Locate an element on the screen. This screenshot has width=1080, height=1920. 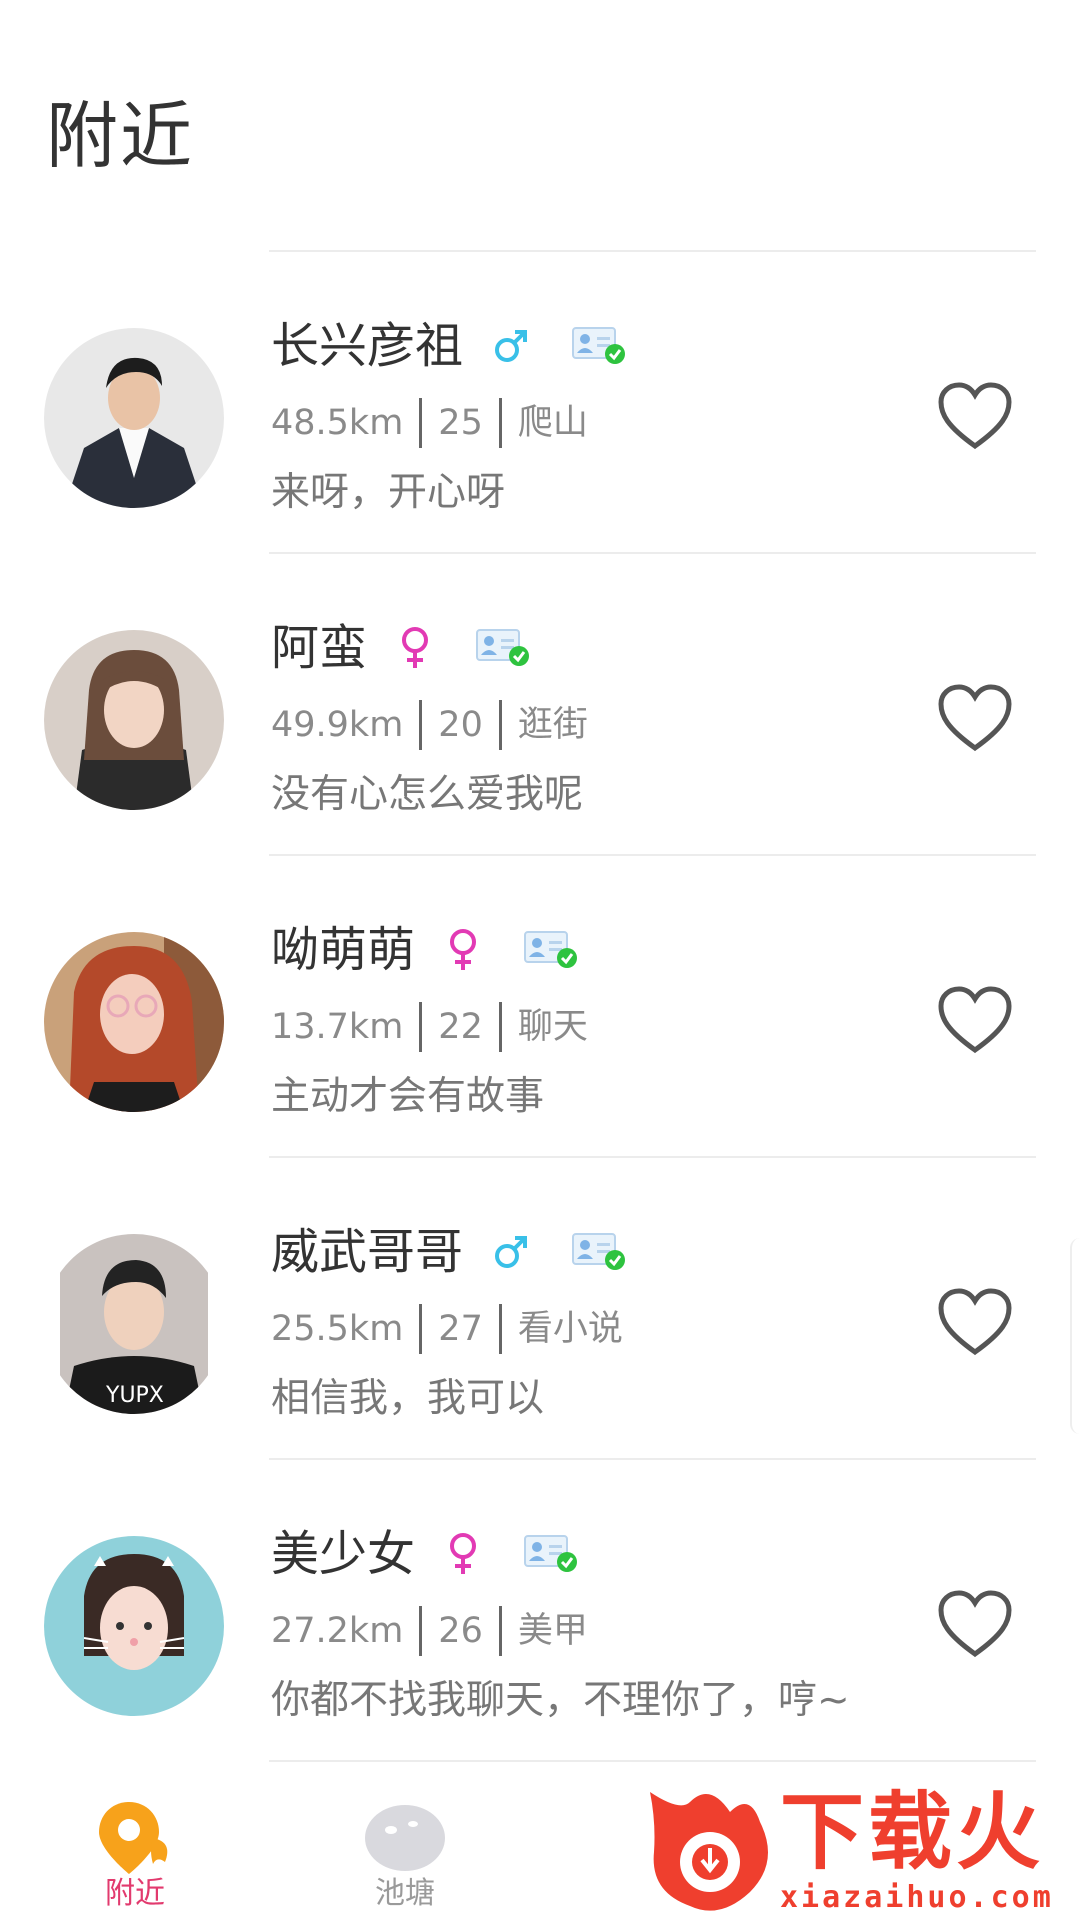
page-title: 附近 is located at coordinates (120, 136).